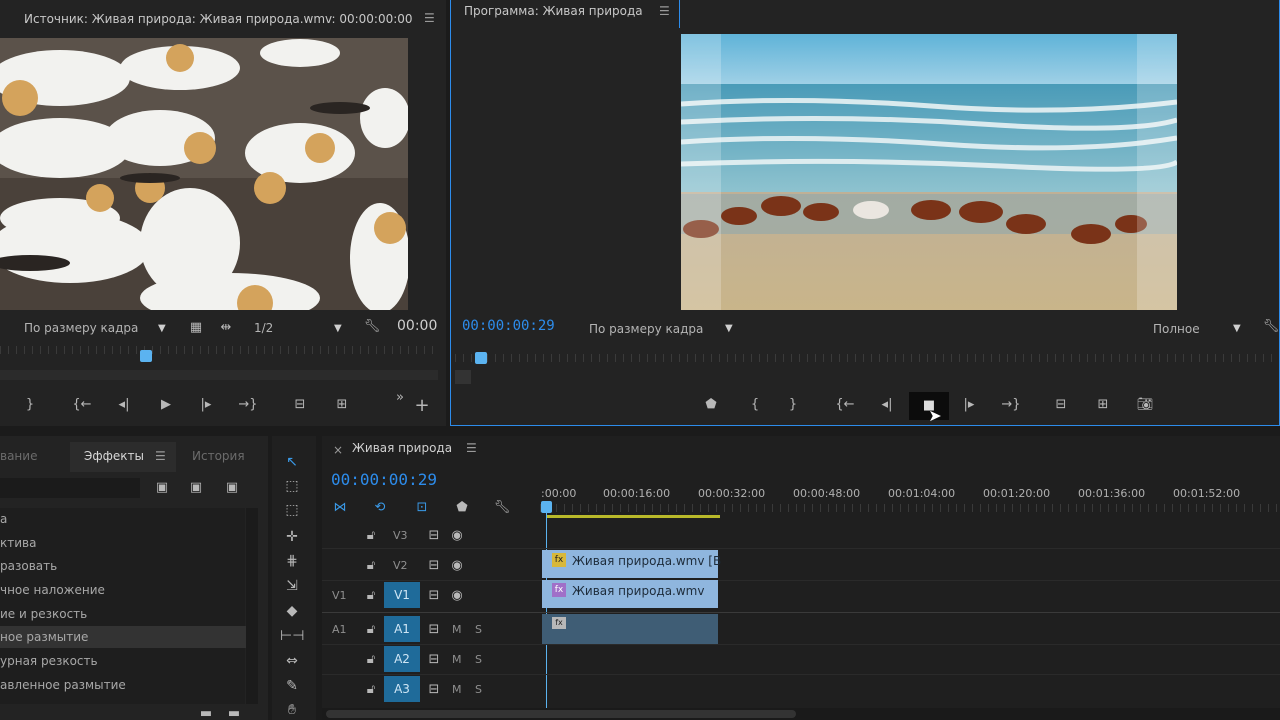  Describe the element at coordinates (845, 405) in the screenshot. I see `go-to-in-icon-program: {←` at that location.